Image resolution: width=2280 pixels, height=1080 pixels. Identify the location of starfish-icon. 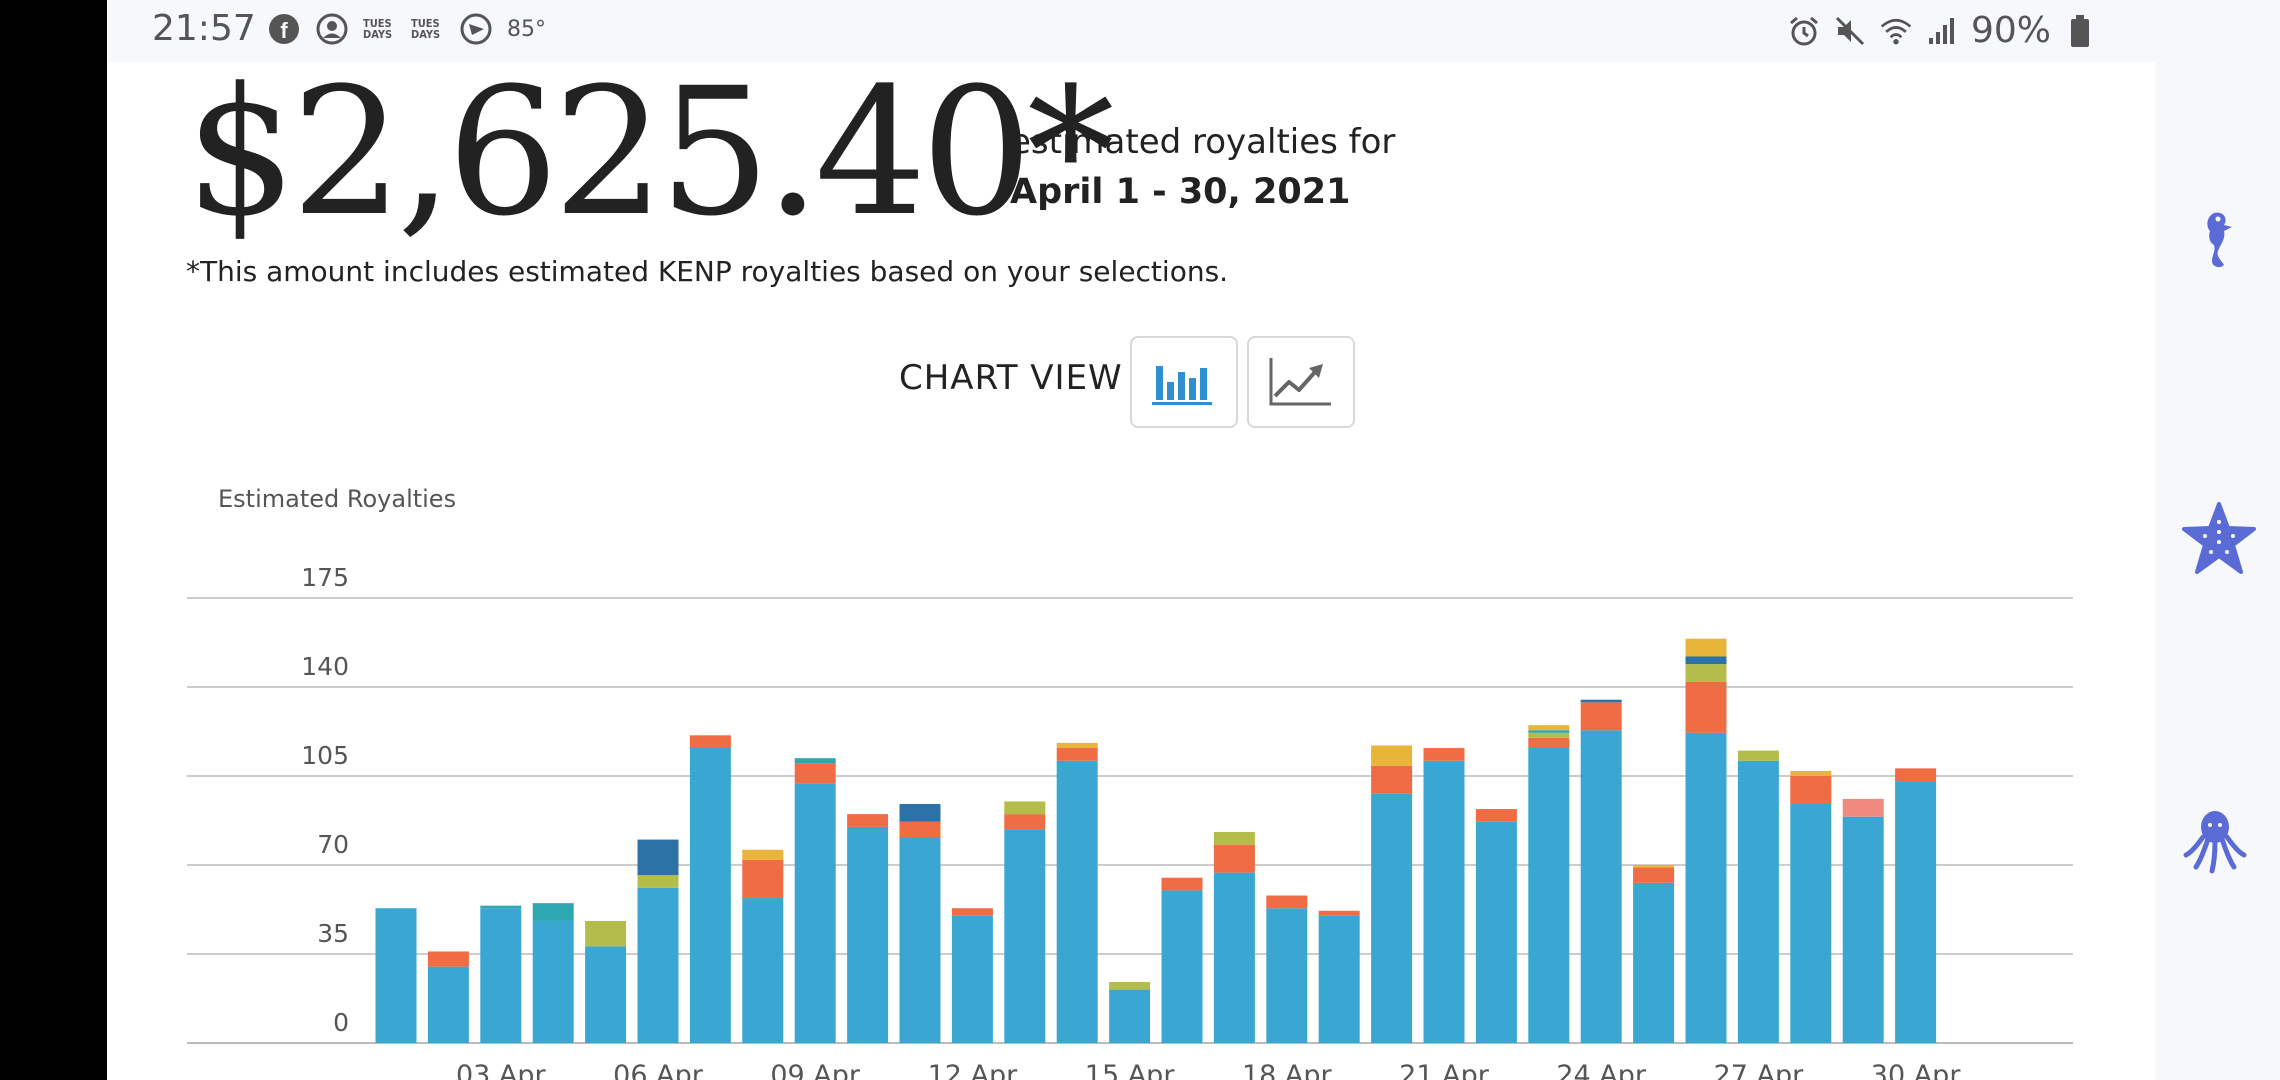
(2219, 541).